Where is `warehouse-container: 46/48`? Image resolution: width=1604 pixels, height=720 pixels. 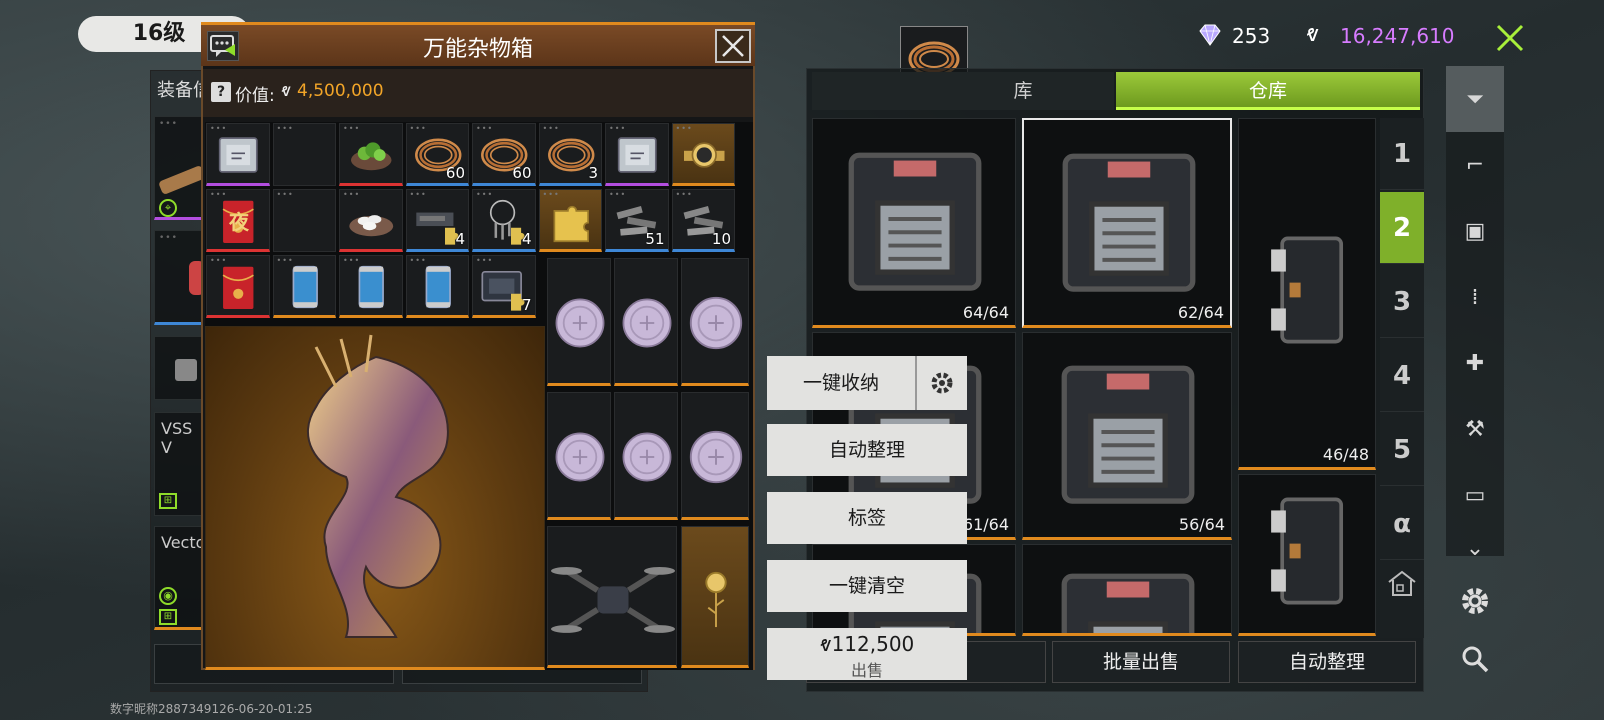
warehouse-container: 46/48 is located at coordinates (1307, 294).